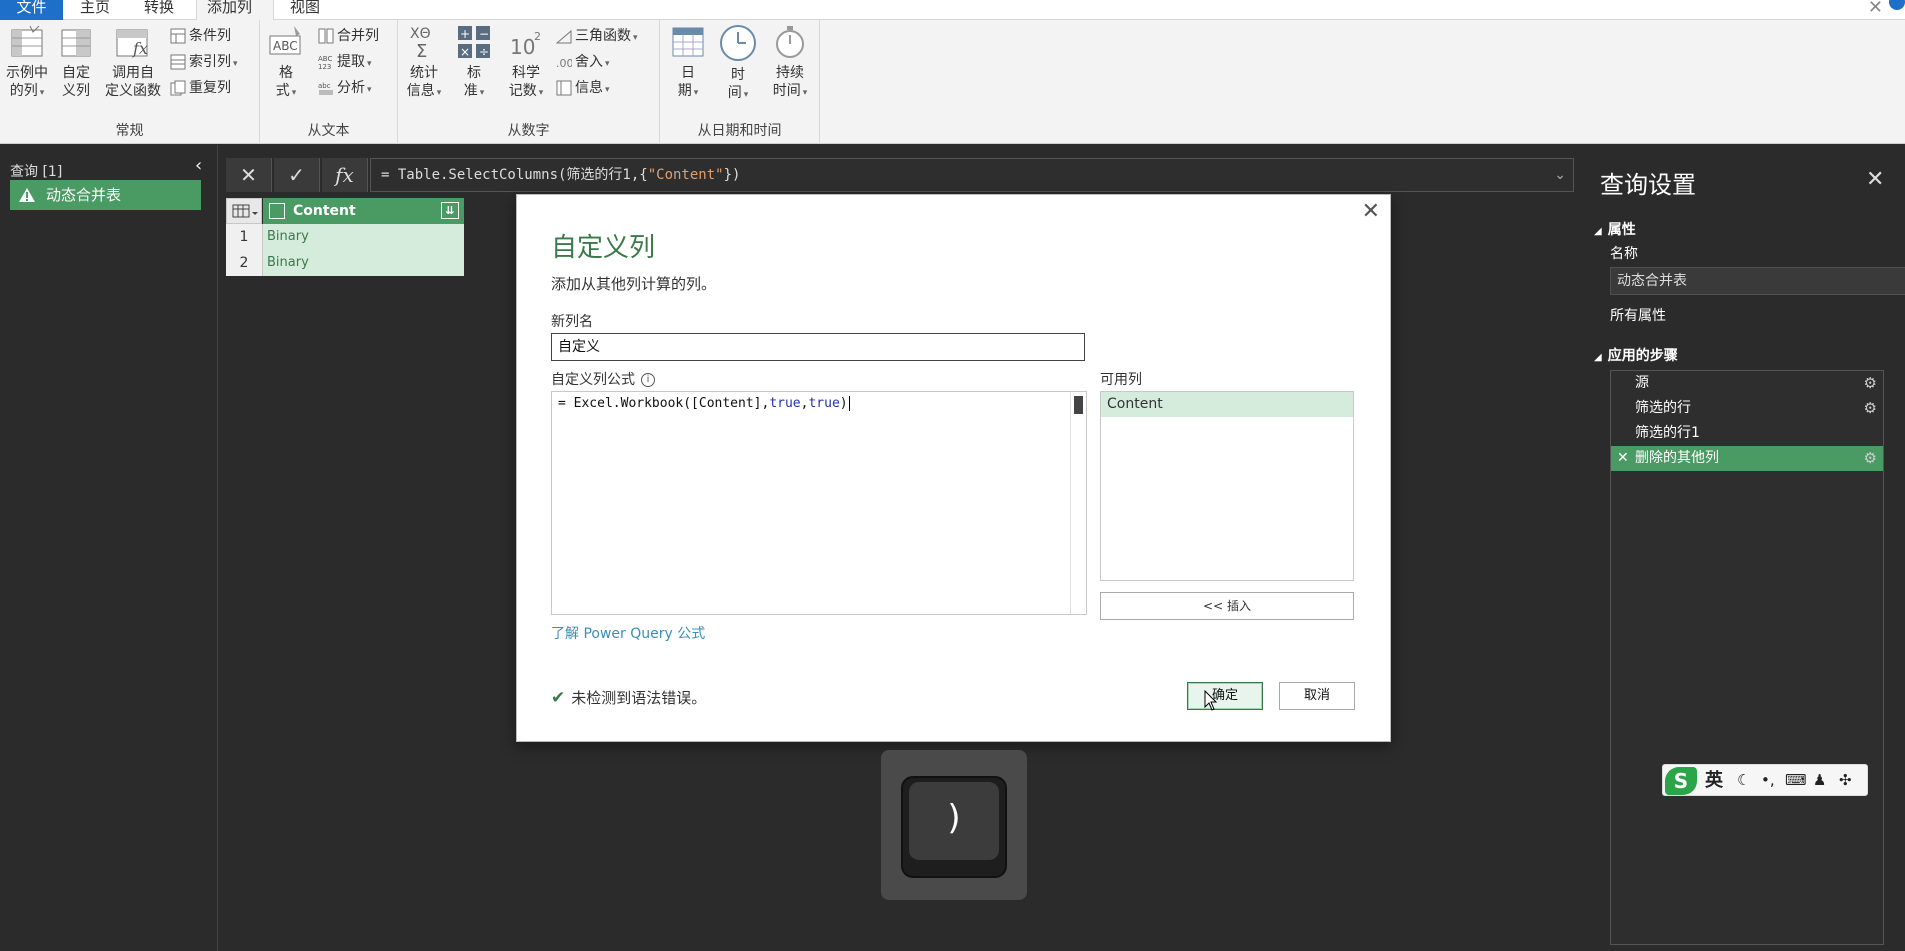 Image resolution: width=1905 pixels, height=951 pixels. I want to click on duration-button: 持续 时间 ▾, so click(790, 63).